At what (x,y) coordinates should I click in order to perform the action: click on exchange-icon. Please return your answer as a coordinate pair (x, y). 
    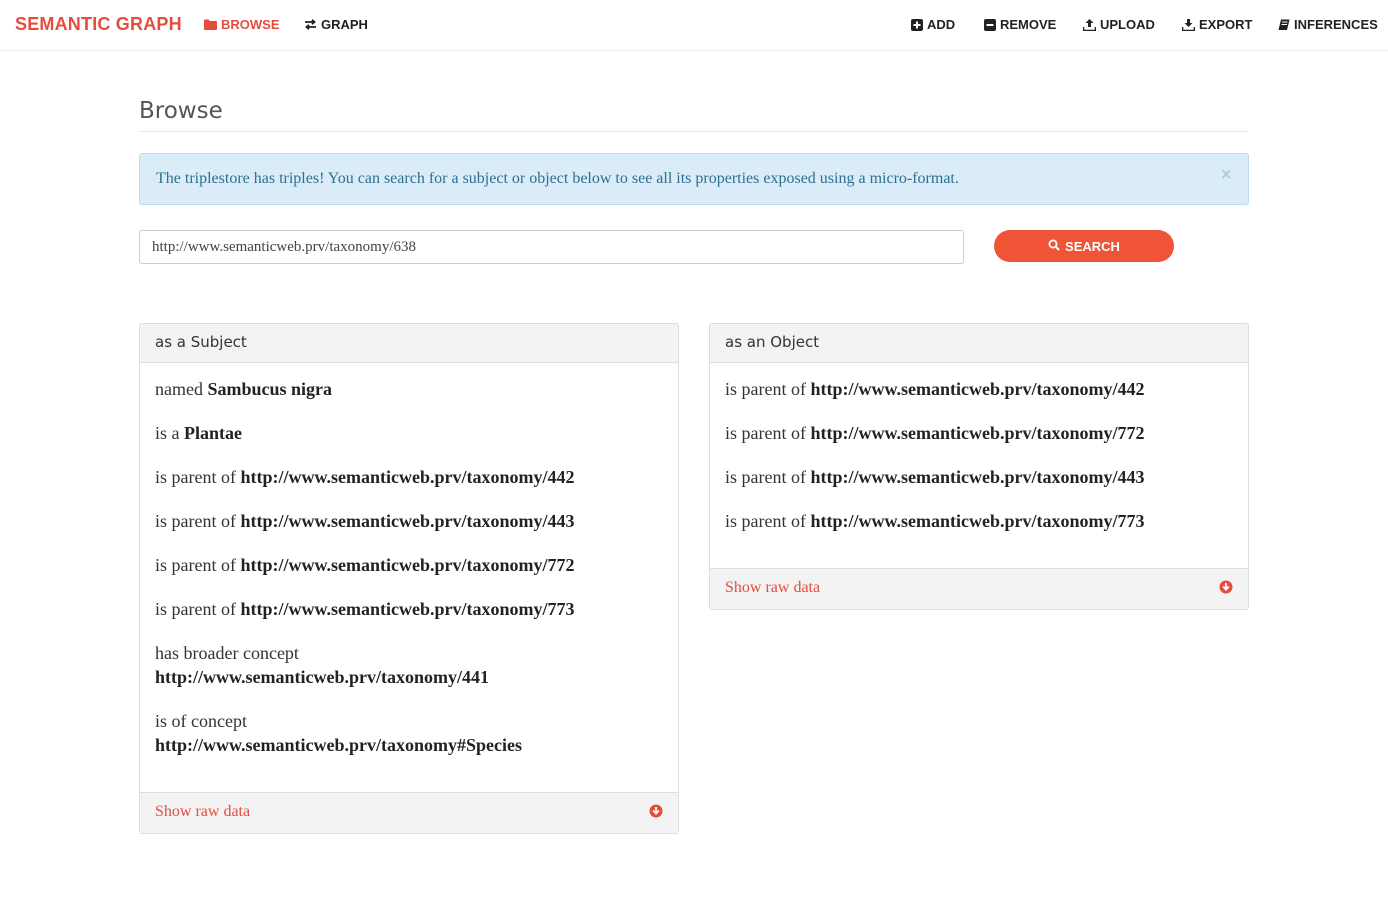
    Looking at the image, I should click on (310, 24).